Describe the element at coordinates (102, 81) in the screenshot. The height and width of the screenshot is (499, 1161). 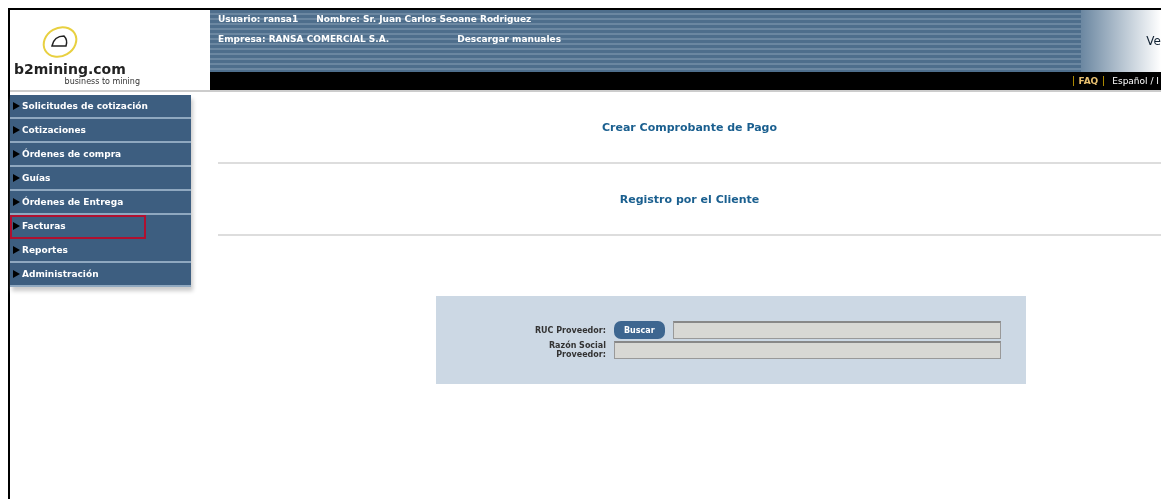
I see `logo-tagline: business to mining` at that location.